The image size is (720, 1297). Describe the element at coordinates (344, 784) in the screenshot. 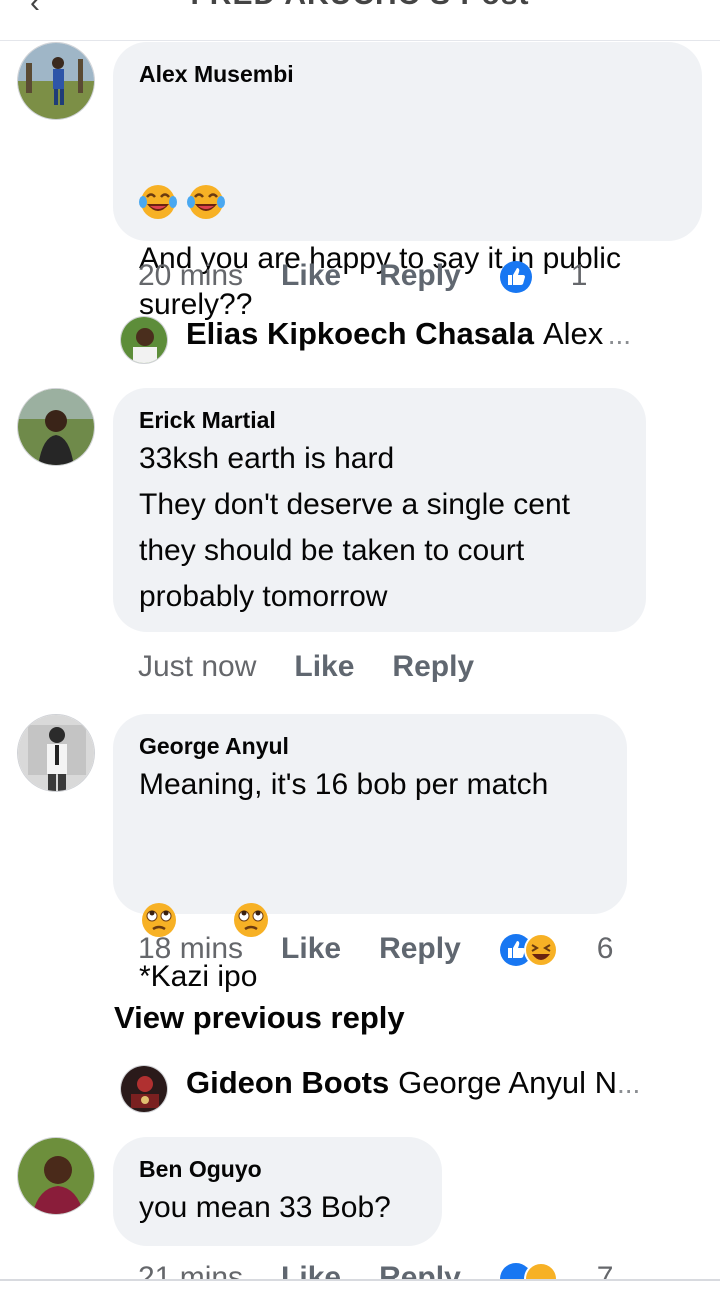

I see `comment-text: Meaning, it's 16 bob per match` at that location.